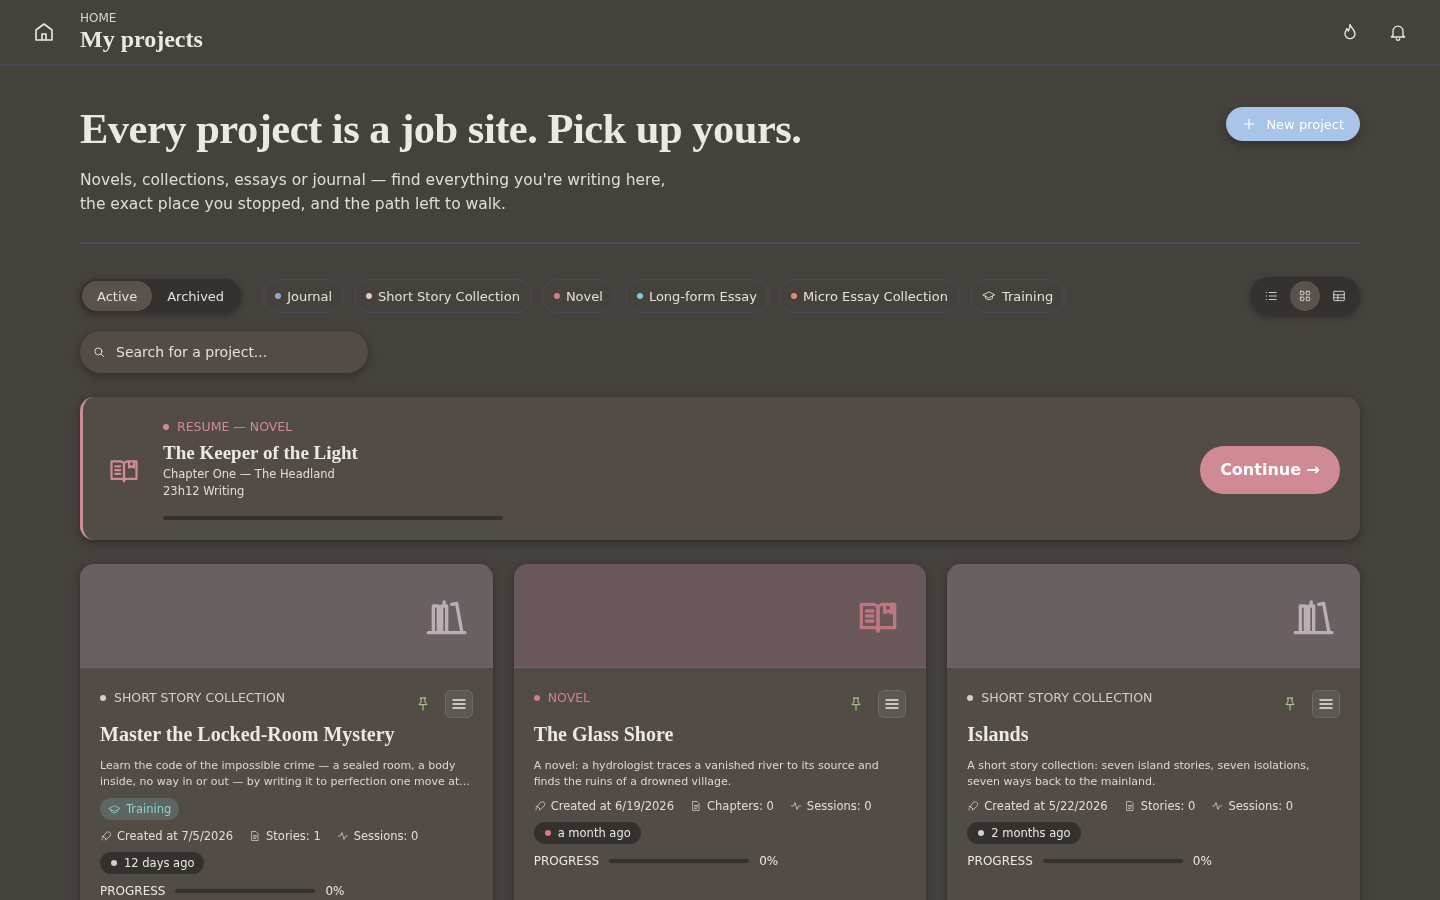  Describe the element at coordinates (594, 833) in the screenshot. I see `updated-time: a month ago` at that location.